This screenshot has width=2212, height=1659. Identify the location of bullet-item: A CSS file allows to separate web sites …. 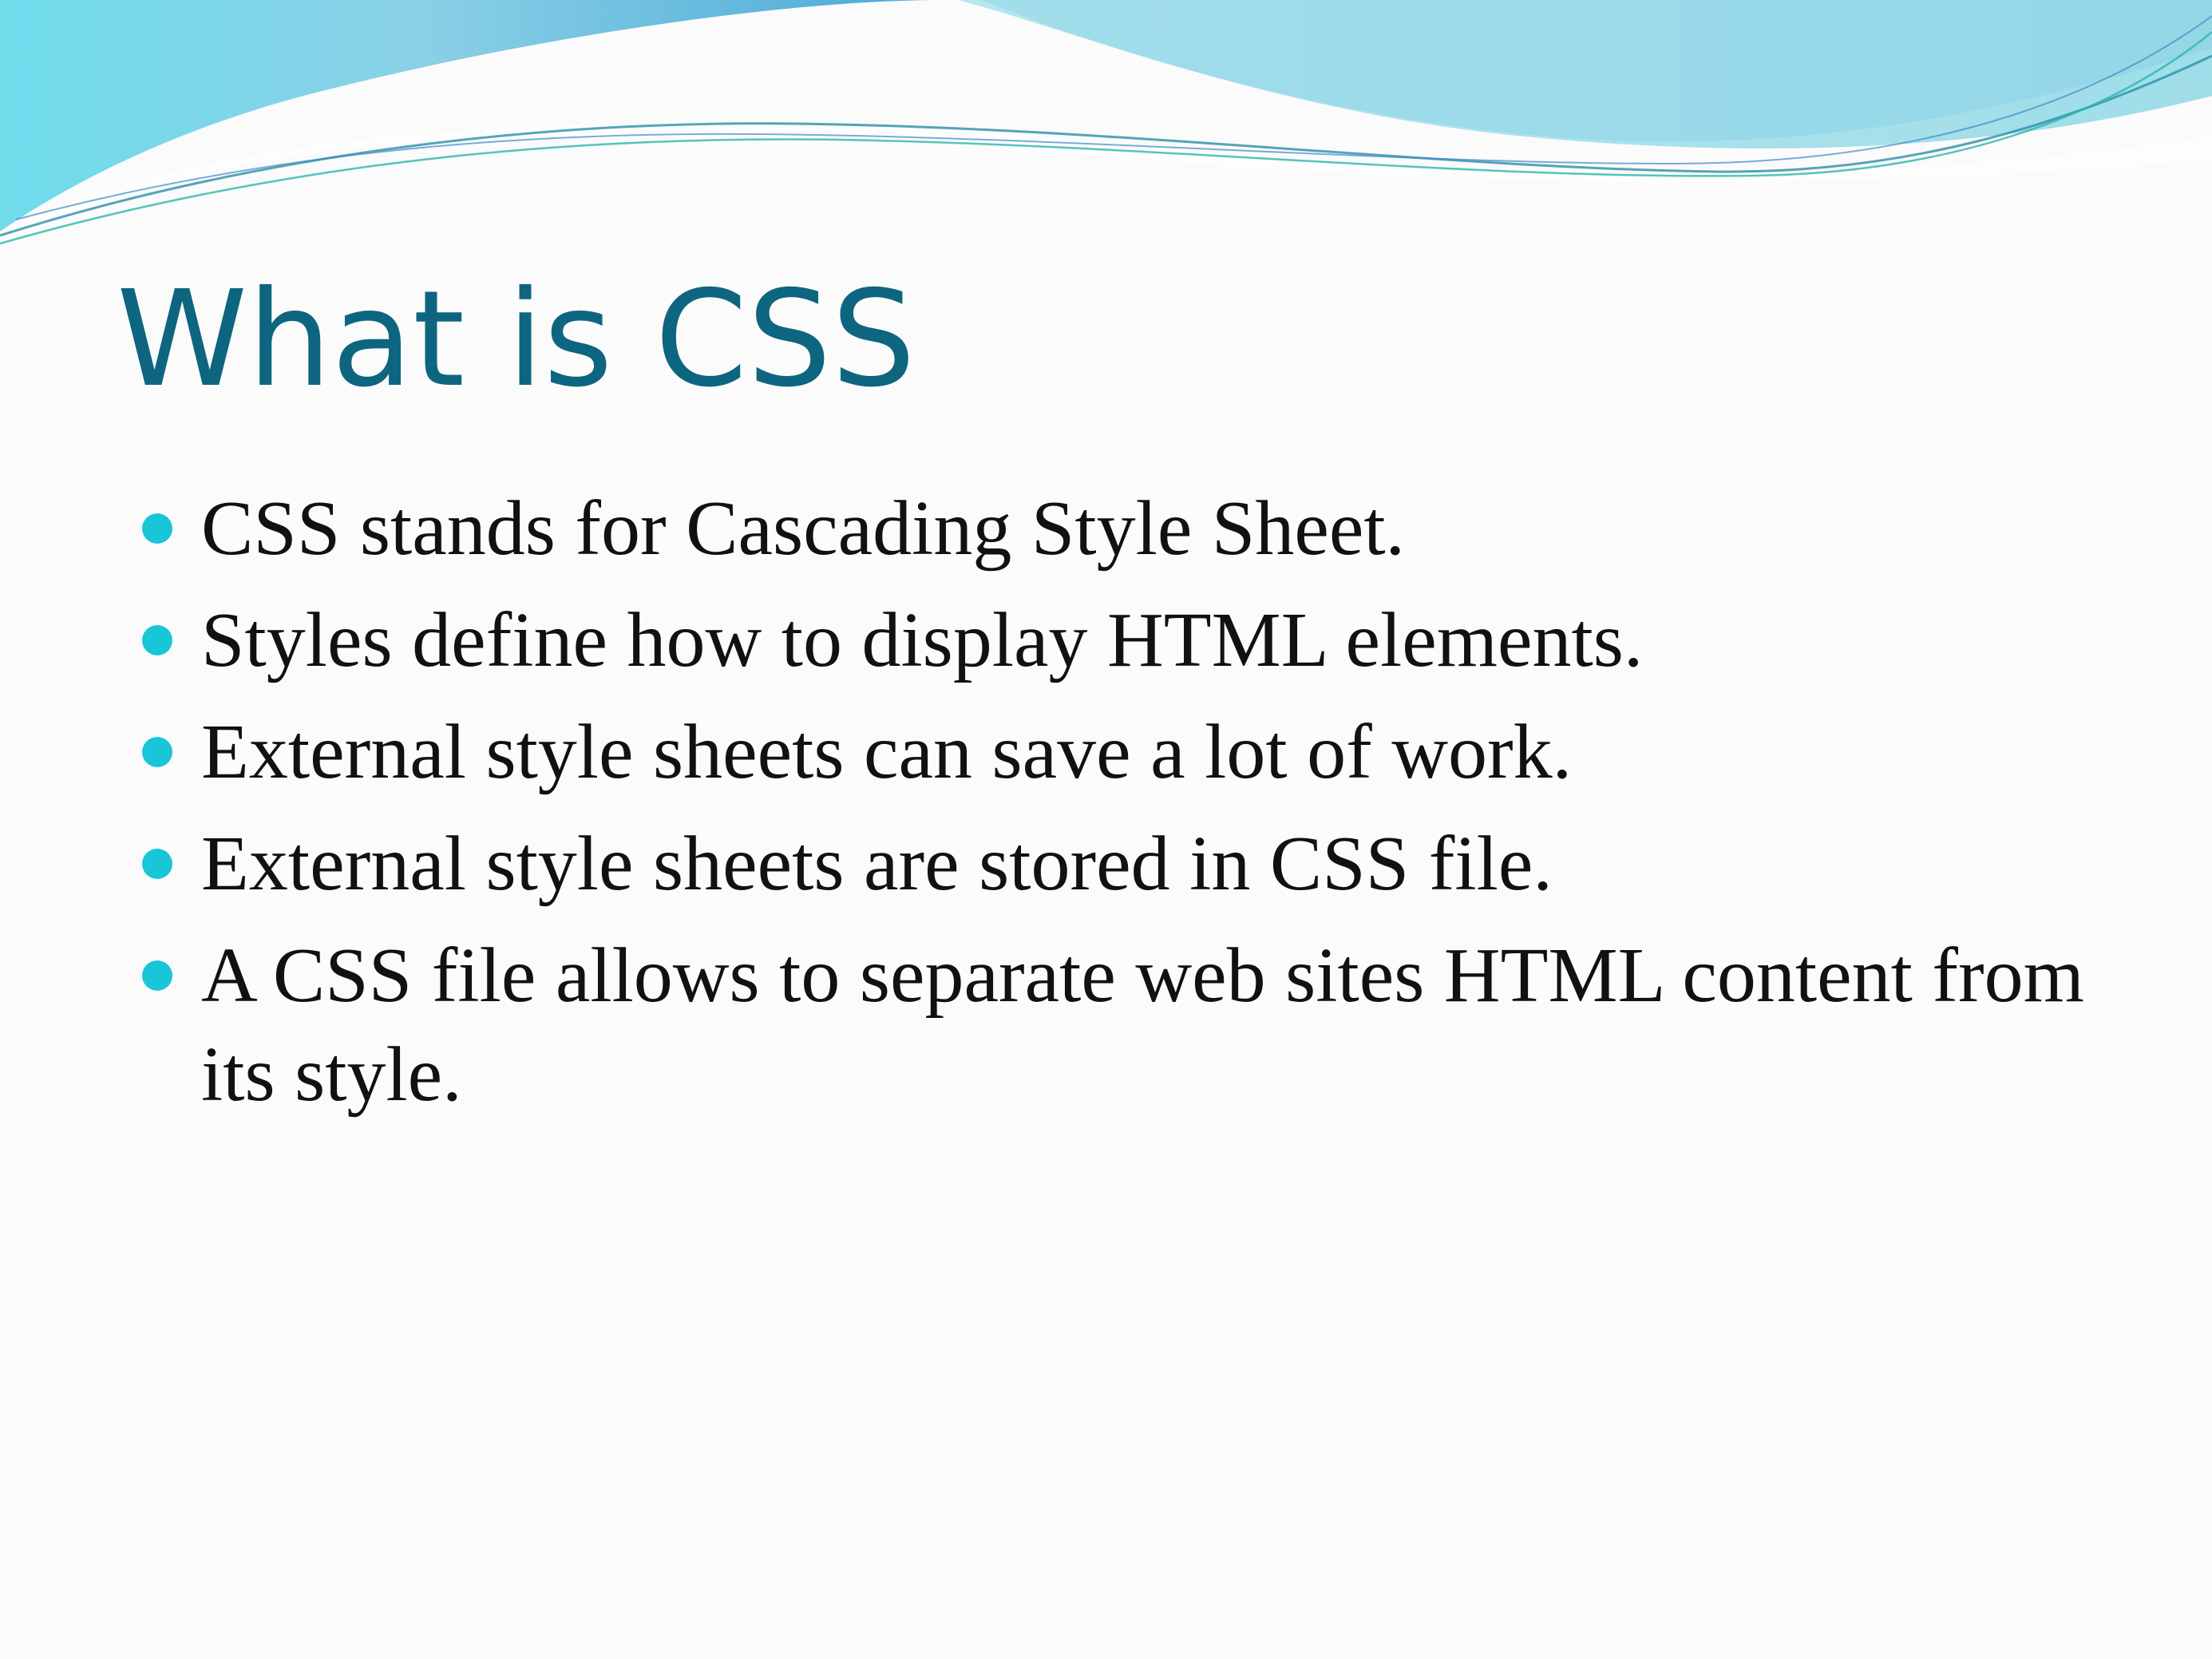
(1133, 1025).